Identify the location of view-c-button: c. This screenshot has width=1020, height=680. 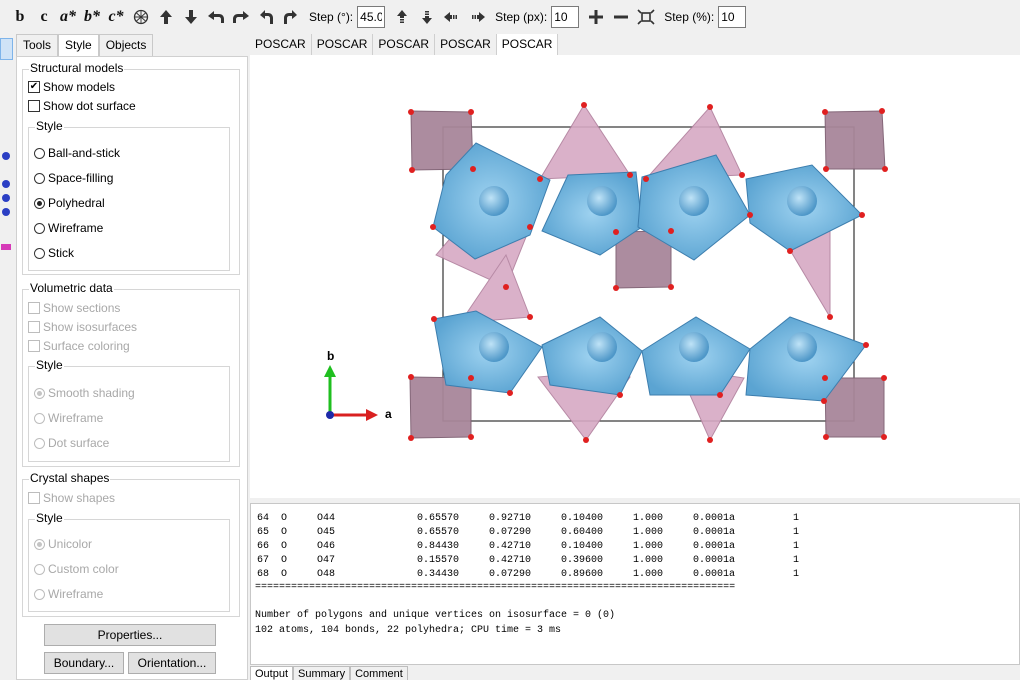
(44, 17).